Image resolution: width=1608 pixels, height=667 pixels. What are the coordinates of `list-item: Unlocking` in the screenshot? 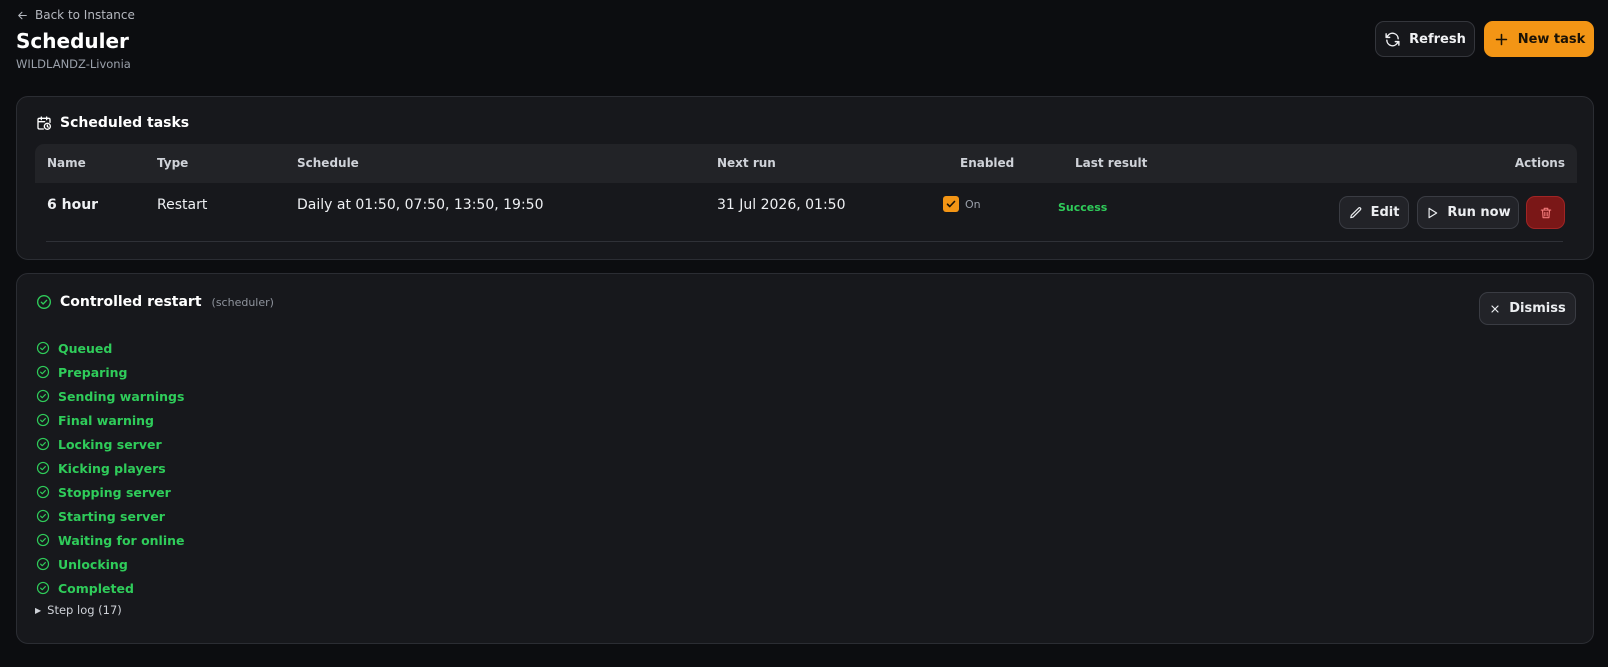 It's located at (110, 564).